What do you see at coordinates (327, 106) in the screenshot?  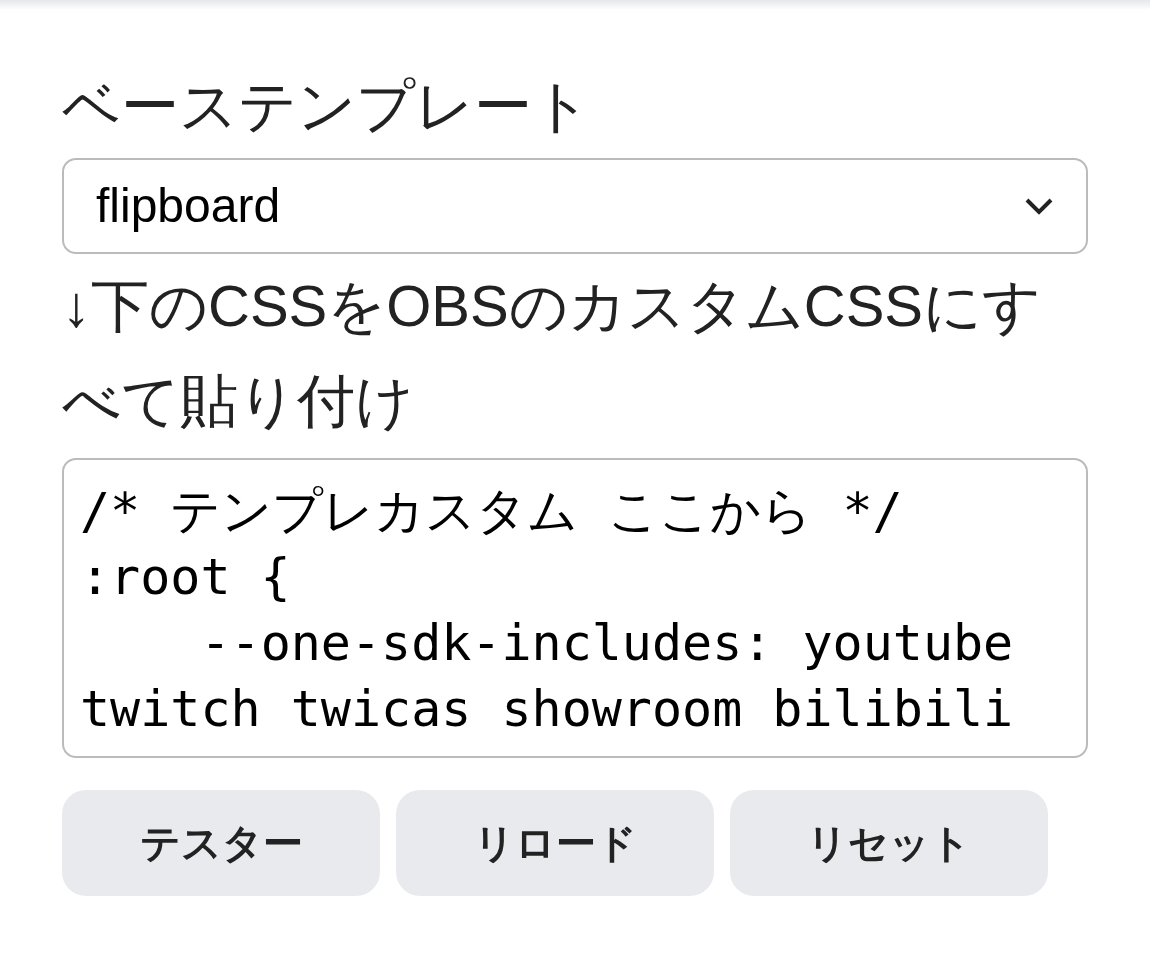 I see `template-label: ベーステンプレート` at bounding box center [327, 106].